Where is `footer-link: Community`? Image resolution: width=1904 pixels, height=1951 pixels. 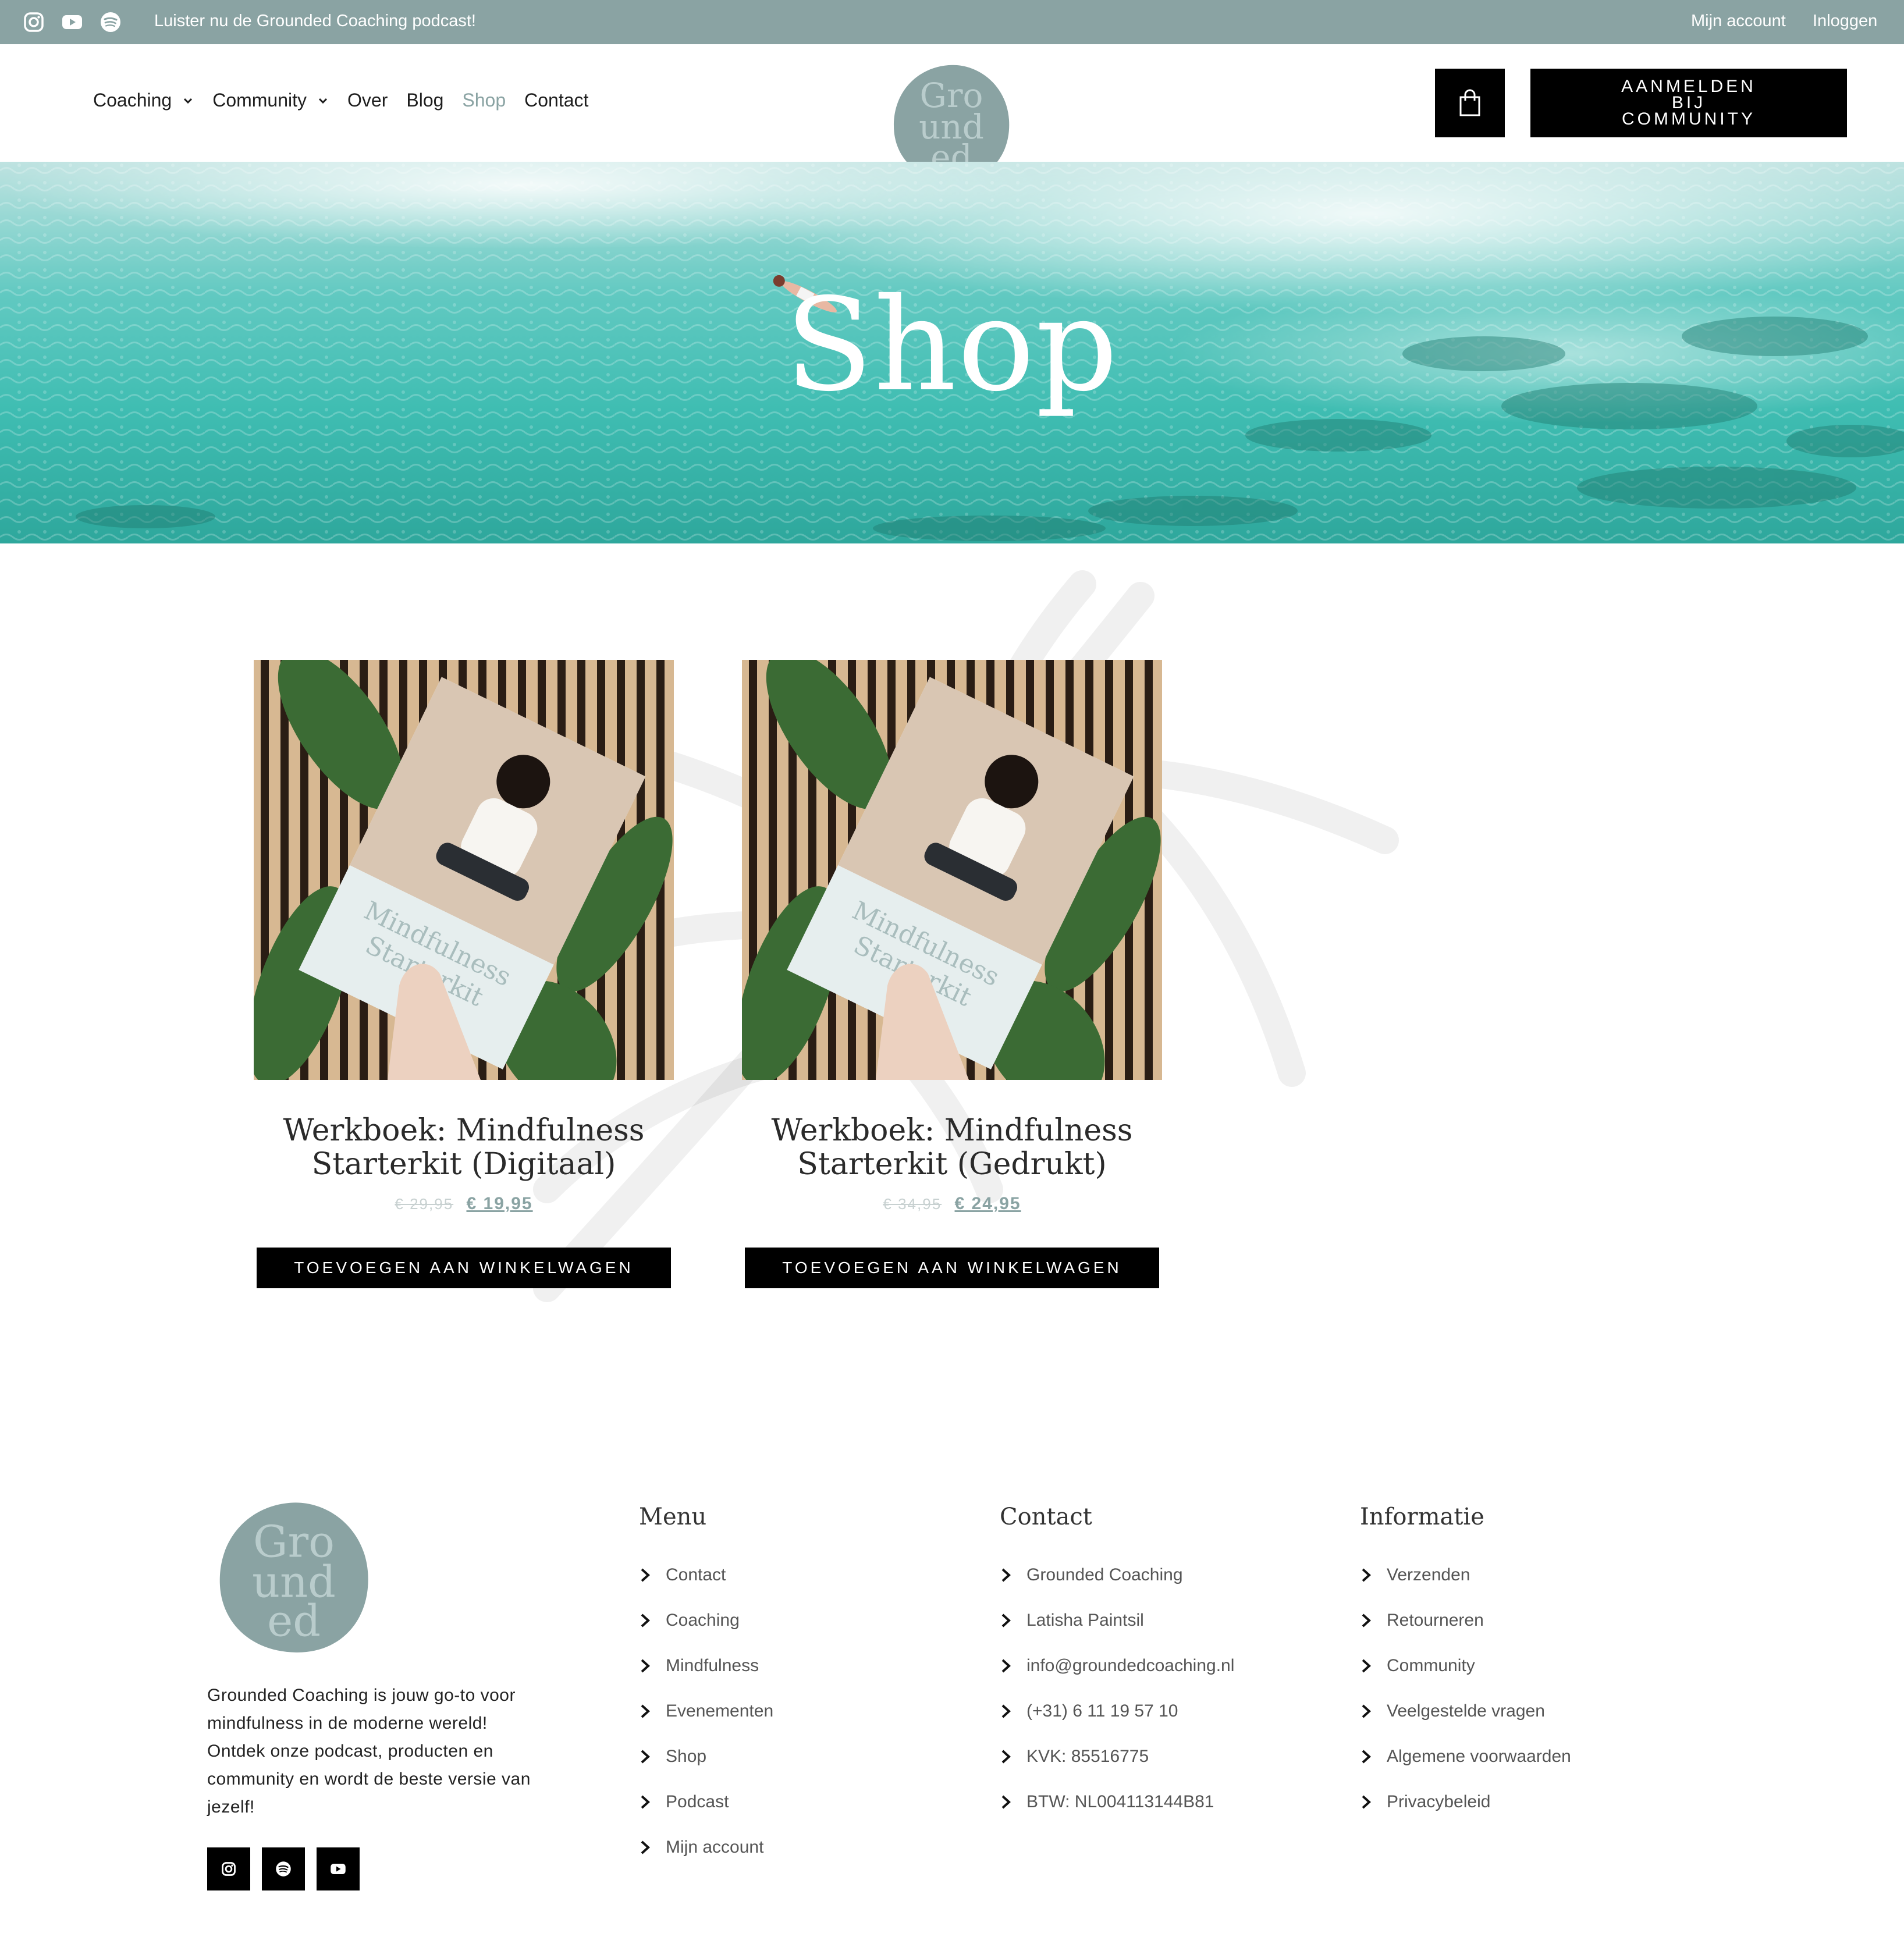
footer-link: Community is located at coordinates (1465, 1666).